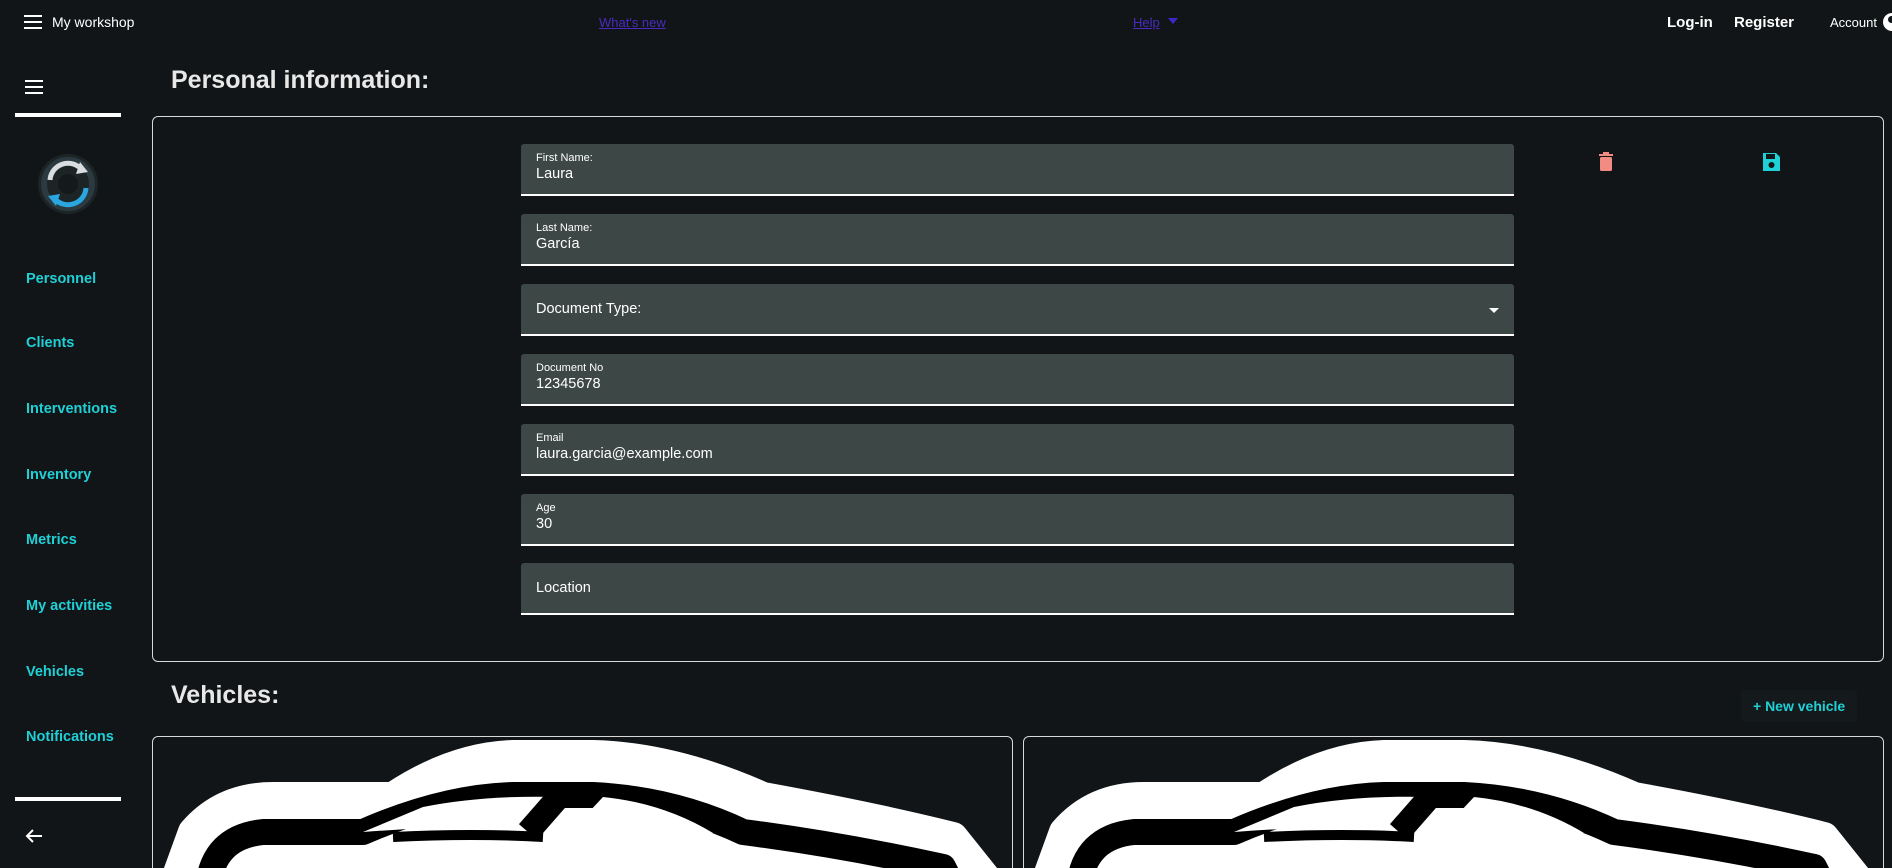  I want to click on age-field: Age 30, so click(1017, 520).